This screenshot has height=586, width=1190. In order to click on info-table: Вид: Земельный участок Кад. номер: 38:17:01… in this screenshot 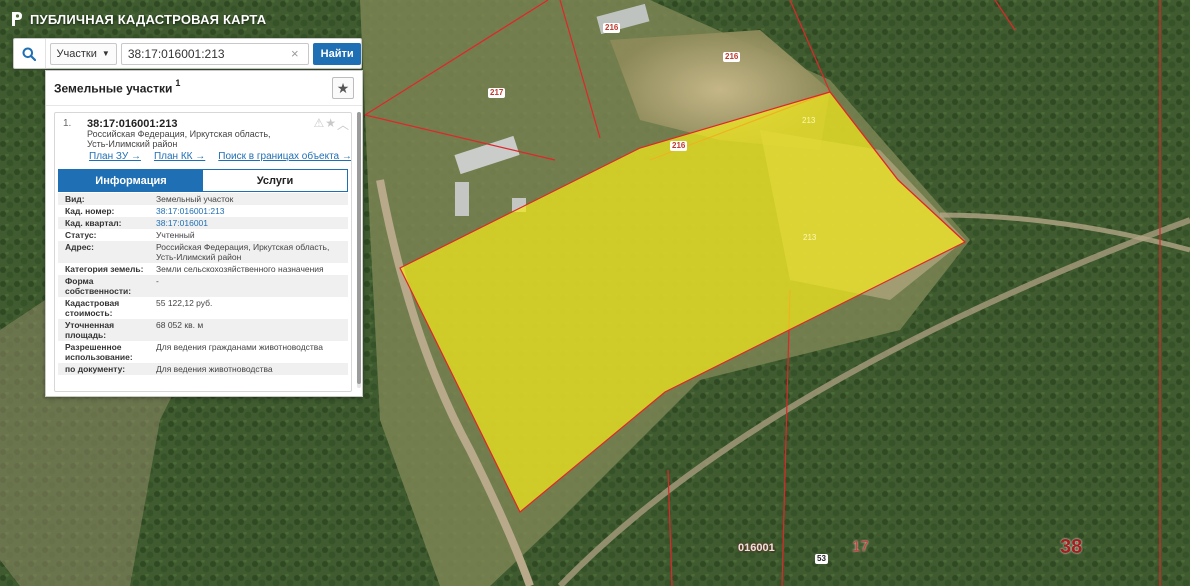, I will do `click(203, 284)`.